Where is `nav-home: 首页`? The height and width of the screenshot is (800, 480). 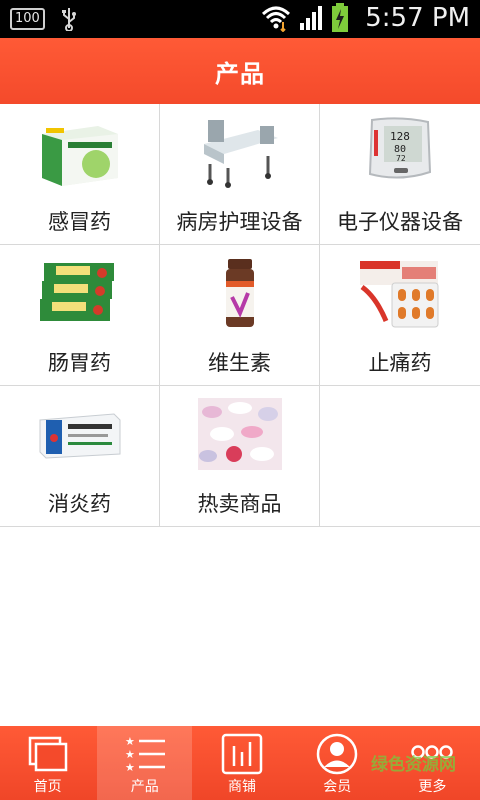
nav-home: 首页 is located at coordinates (47, 763).